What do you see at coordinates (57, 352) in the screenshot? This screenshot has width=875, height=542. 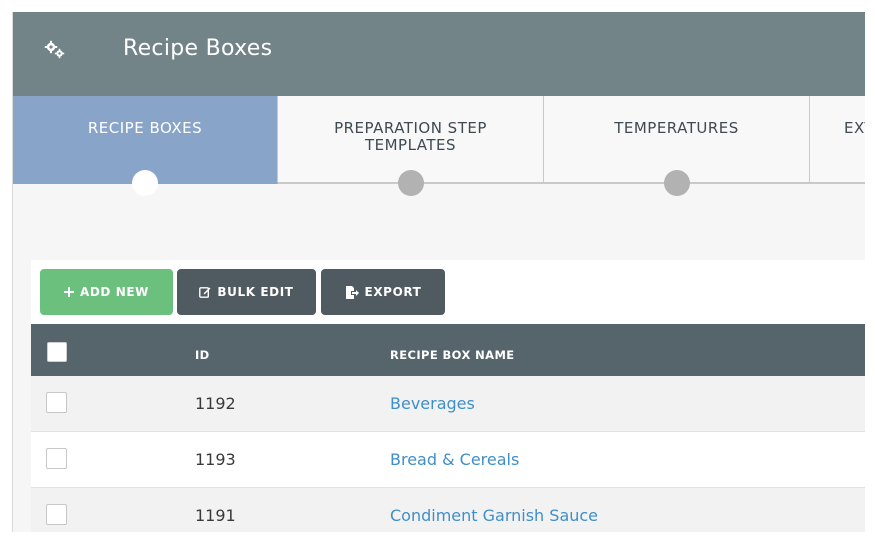 I see `select-all-checkbox` at bounding box center [57, 352].